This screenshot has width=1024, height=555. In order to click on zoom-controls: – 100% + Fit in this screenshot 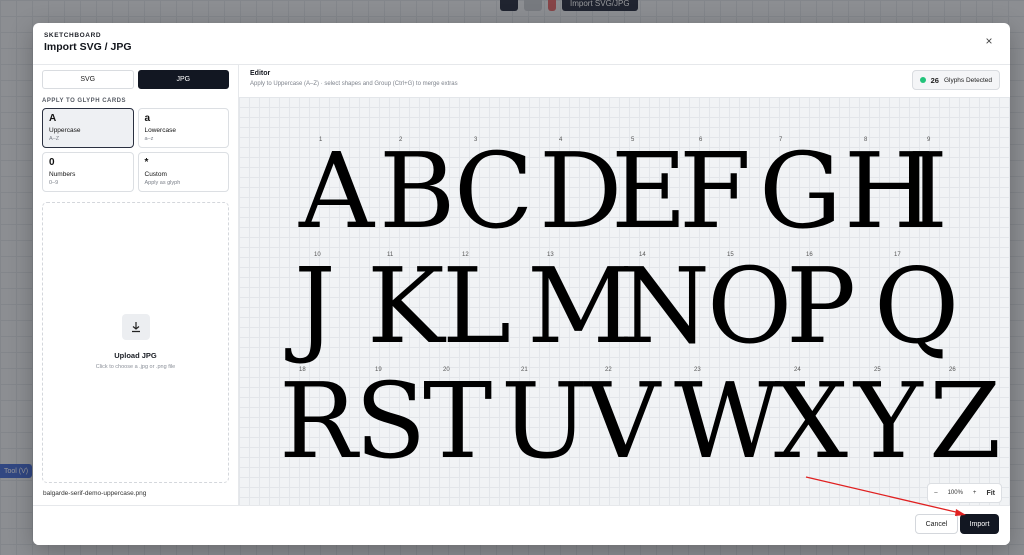, I will do `click(964, 493)`.